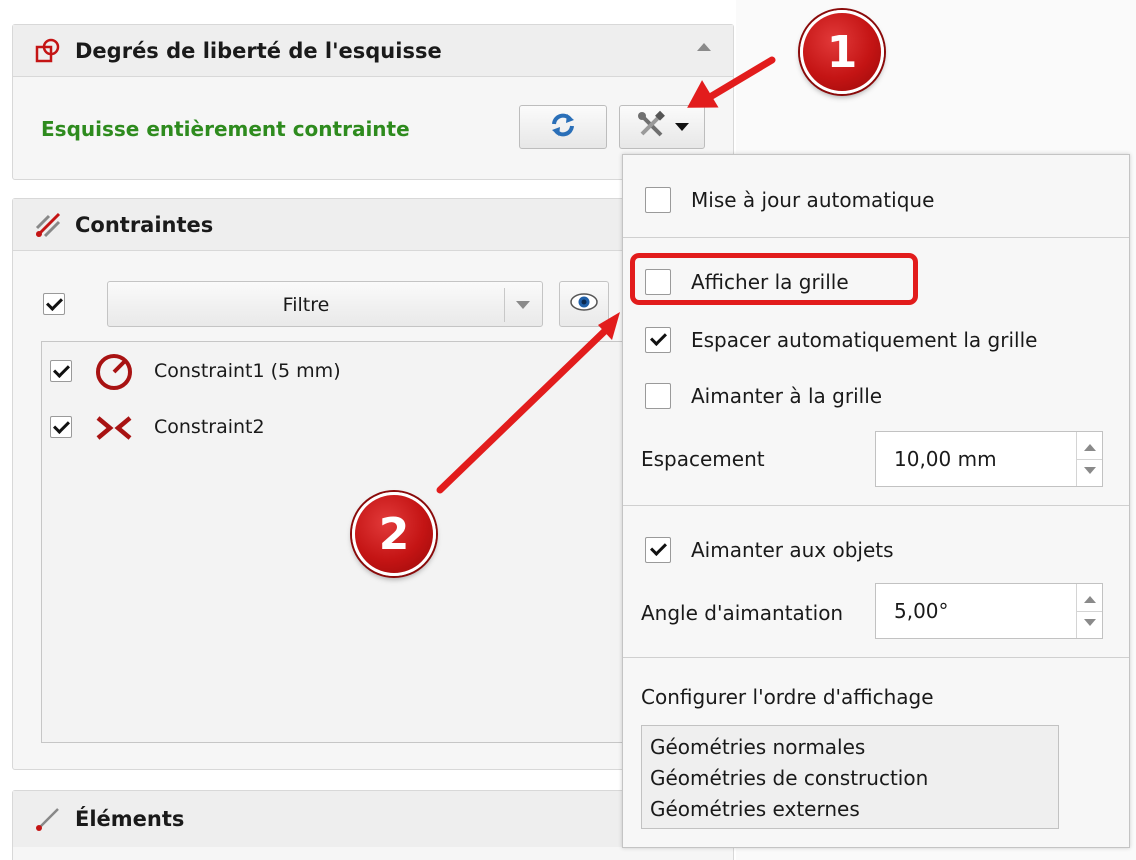 Image resolution: width=1136 pixels, height=860 pixels. Describe the element at coordinates (247, 371) in the screenshot. I see `item-label: Constraint1 (5 mm)` at that location.